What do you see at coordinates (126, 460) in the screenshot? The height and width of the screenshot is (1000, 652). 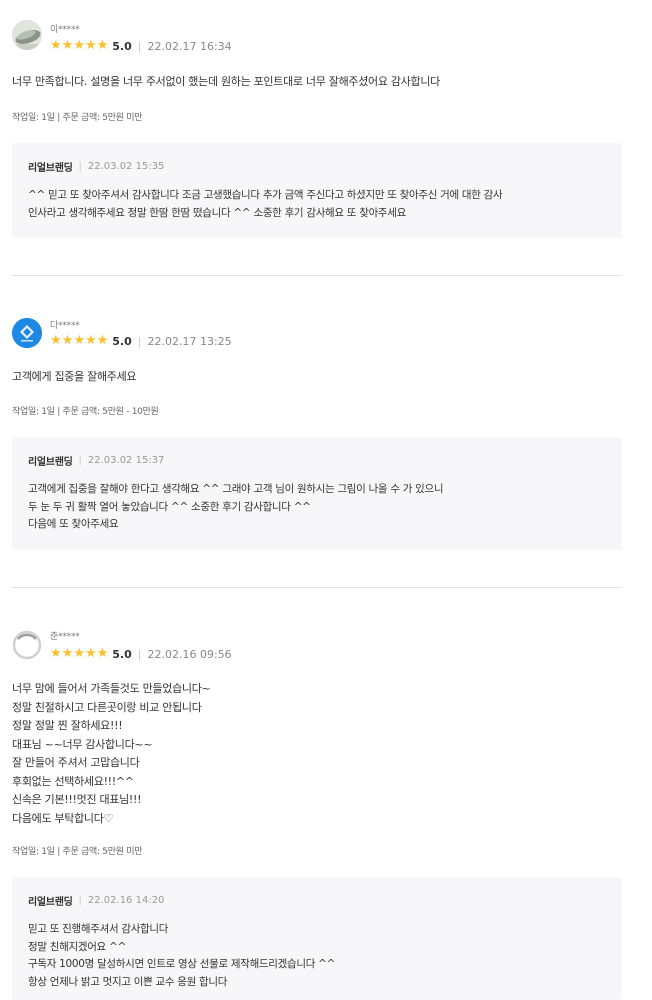 I see `reply-date: 22.03.02 15:37` at bounding box center [126, 460].